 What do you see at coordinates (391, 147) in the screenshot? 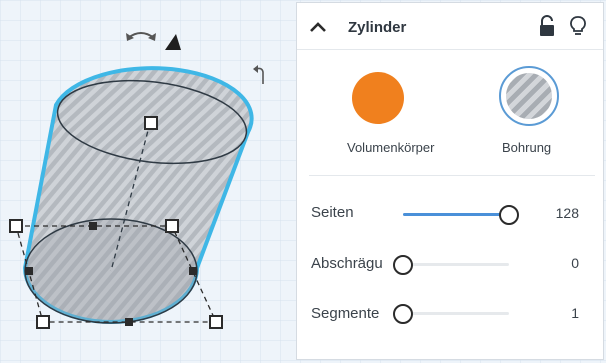
I see `solid-label: Volumenkörper` at bounding box center [391, 147].